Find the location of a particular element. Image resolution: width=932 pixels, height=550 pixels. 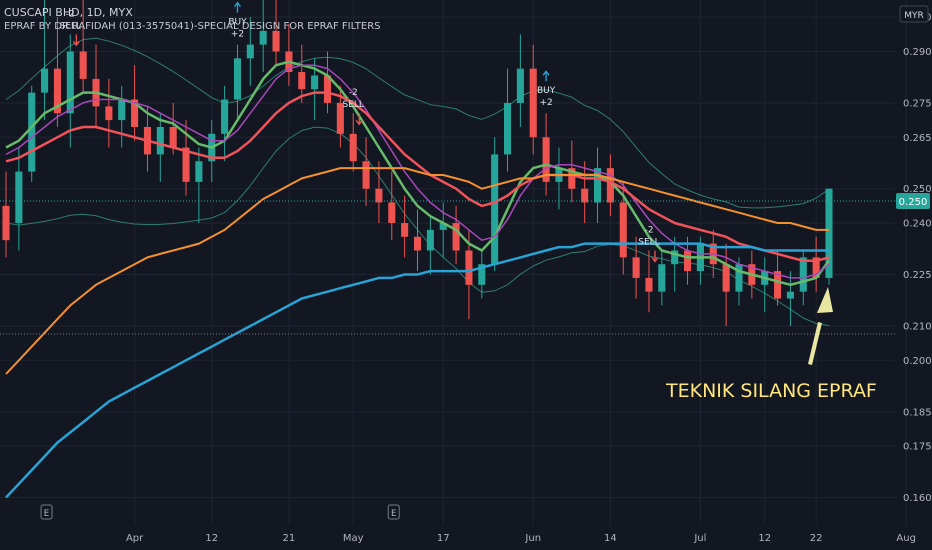

time-tick-label: Jul is located at coordinates (699, 538).